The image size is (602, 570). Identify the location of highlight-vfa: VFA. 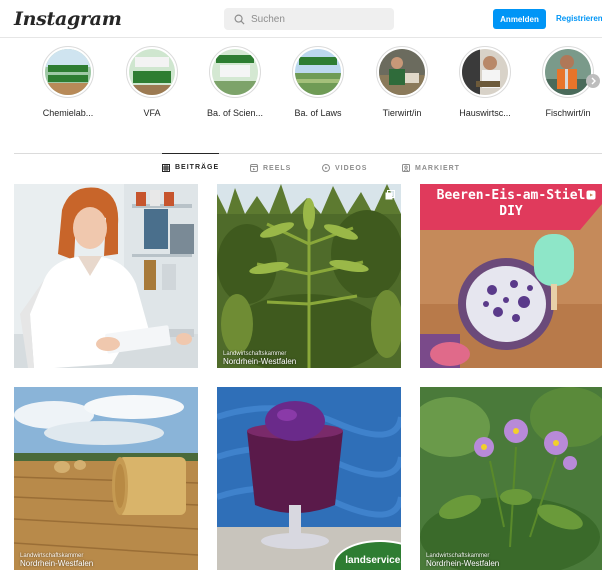
(152, 82).